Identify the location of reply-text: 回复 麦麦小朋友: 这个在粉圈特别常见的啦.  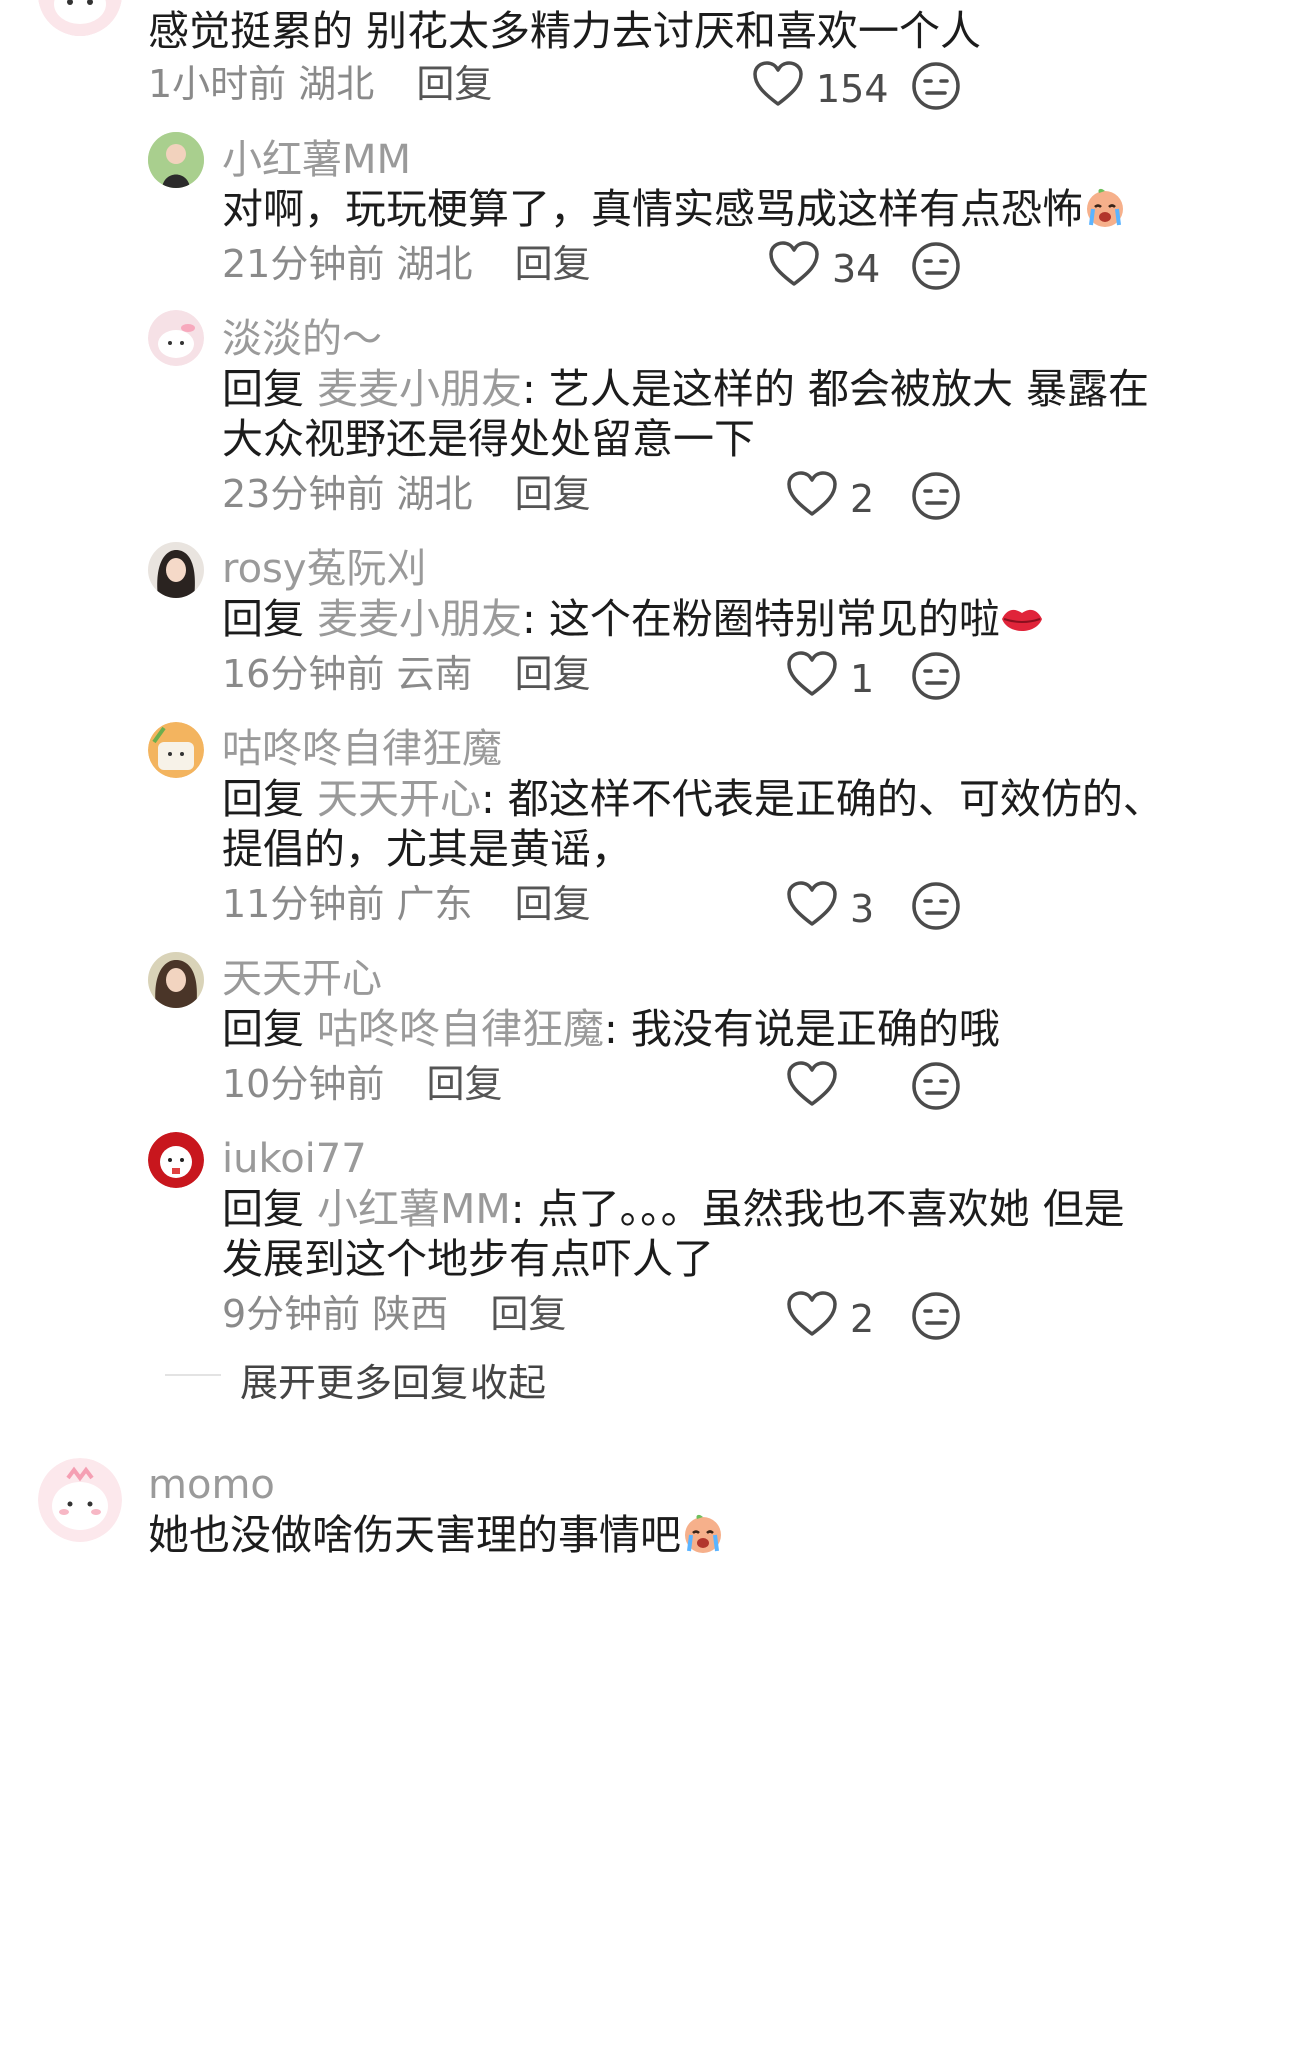
(633, 622).